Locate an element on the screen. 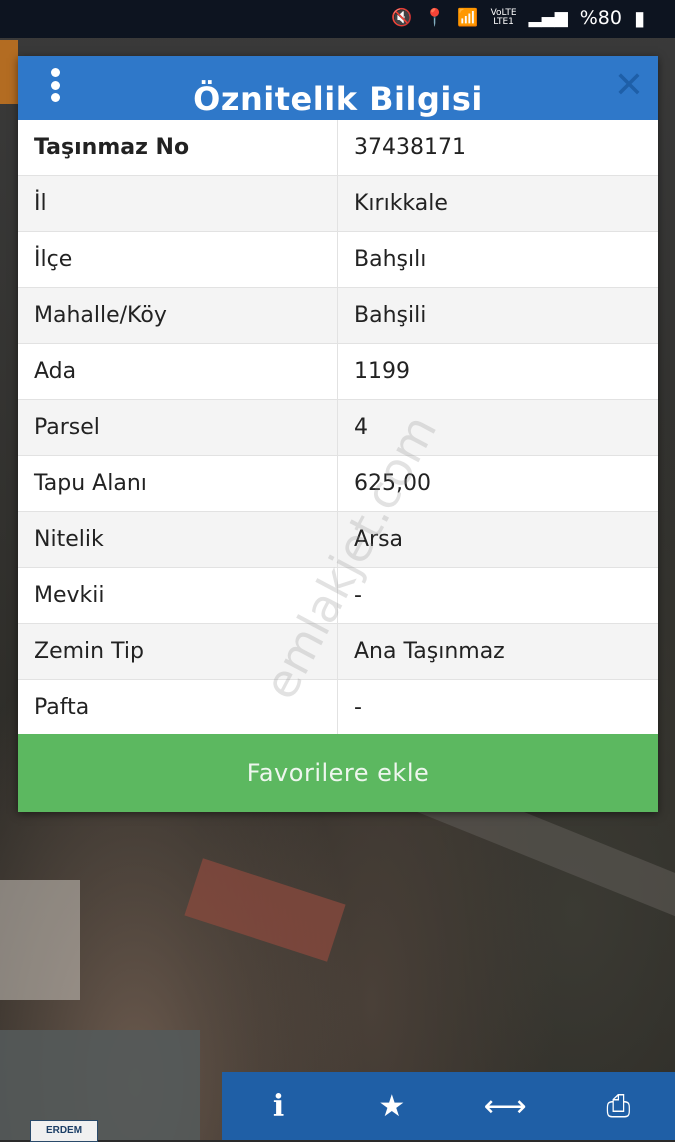 The image size is (675, 1142). attribute-label: İlçe is located at coordinates (178, 259).